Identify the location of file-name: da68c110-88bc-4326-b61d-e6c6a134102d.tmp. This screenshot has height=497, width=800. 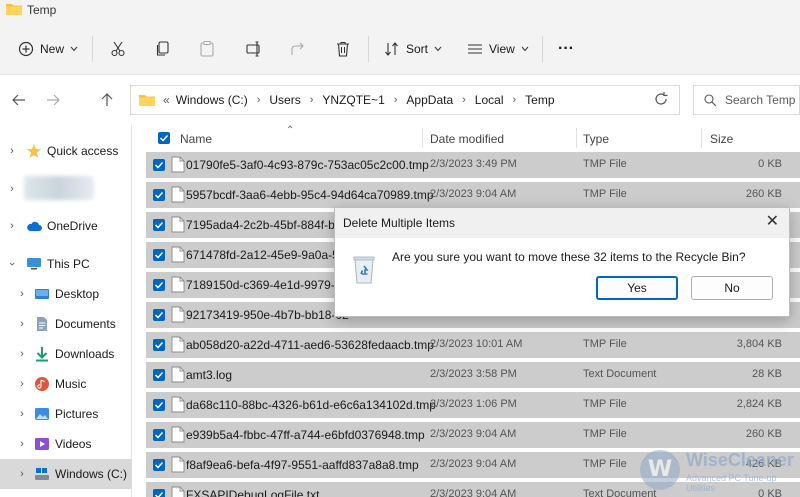
(311, 405).